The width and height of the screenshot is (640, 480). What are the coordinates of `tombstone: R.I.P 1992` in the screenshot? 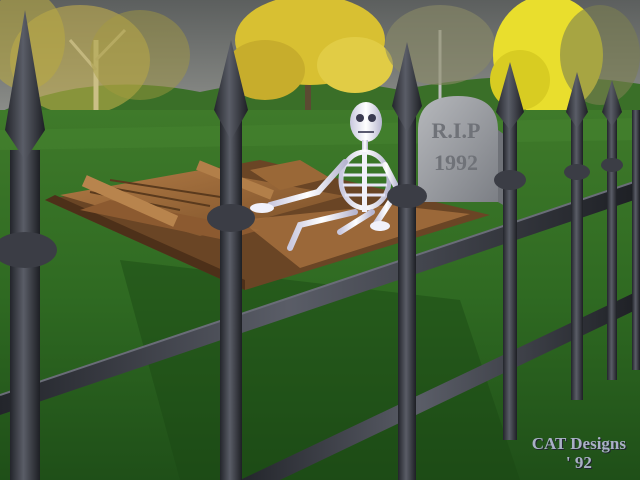 It's located at (461, 151).